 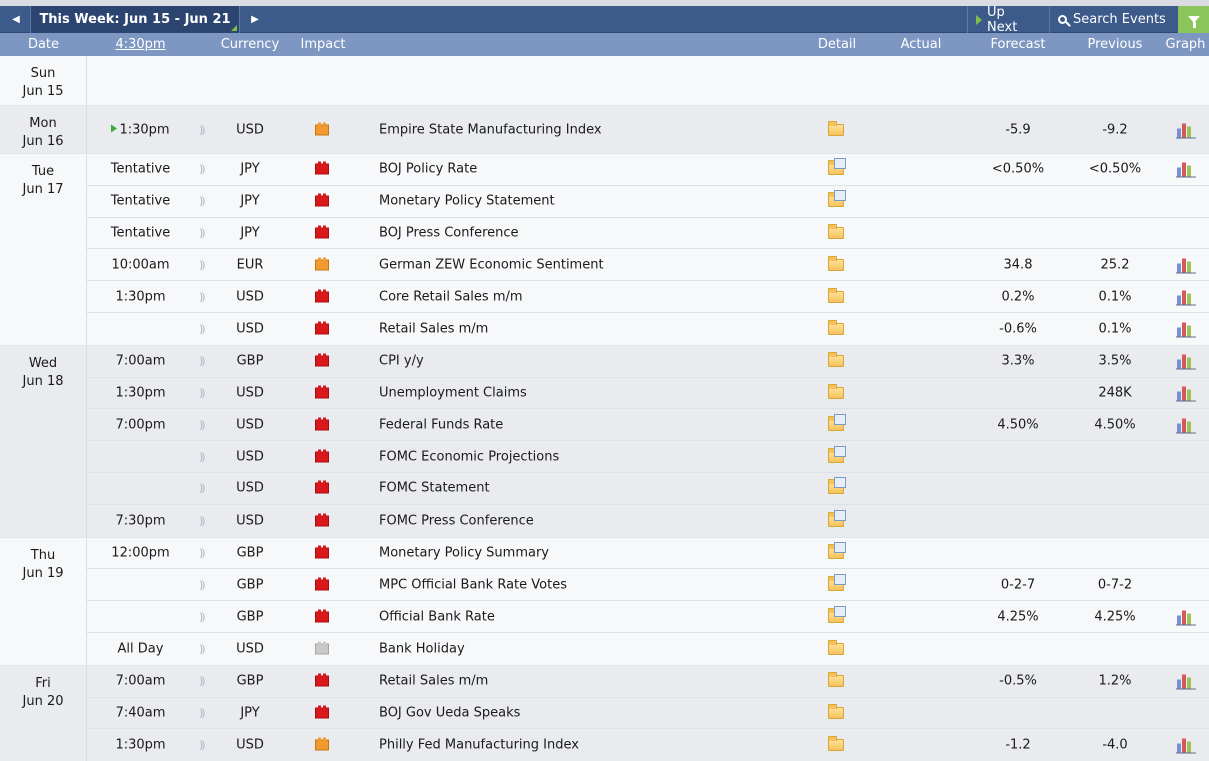 I want to click on table-row: 7:00am)) GBP CPI y/y 3.3% 3.5%, so click(x=648, y=362).